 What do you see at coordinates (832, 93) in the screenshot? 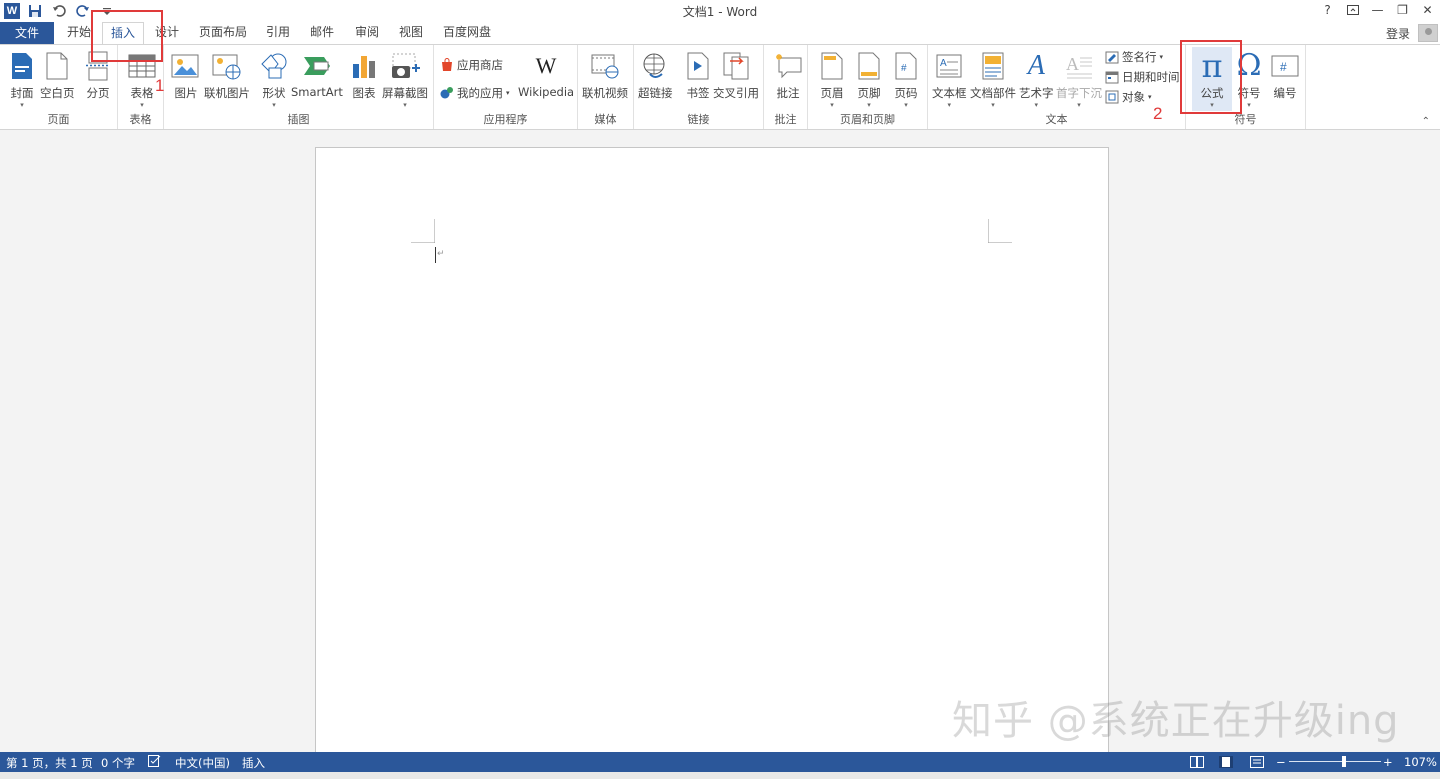
I see `header-label: 页眉` at bounding box center [832, 93].